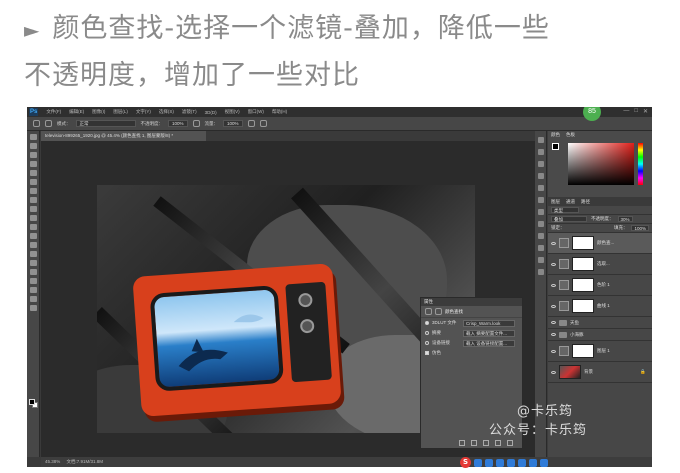 Image resolution: width=680 pixels, height=473 pixels. I want to click on layer-opacity-field: 30%, so click(625, 219).